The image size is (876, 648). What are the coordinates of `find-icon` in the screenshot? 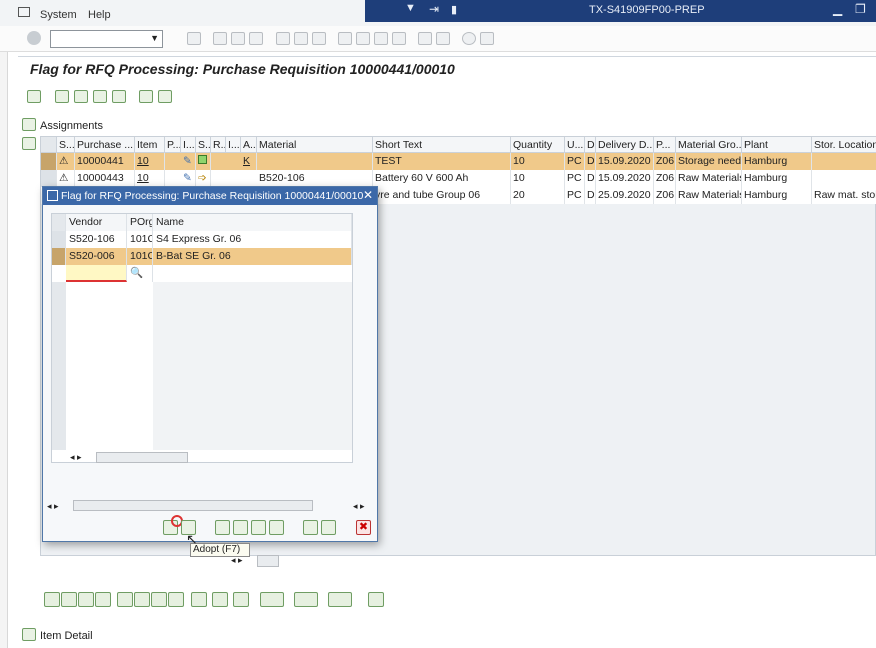 It's located at (301, 38).